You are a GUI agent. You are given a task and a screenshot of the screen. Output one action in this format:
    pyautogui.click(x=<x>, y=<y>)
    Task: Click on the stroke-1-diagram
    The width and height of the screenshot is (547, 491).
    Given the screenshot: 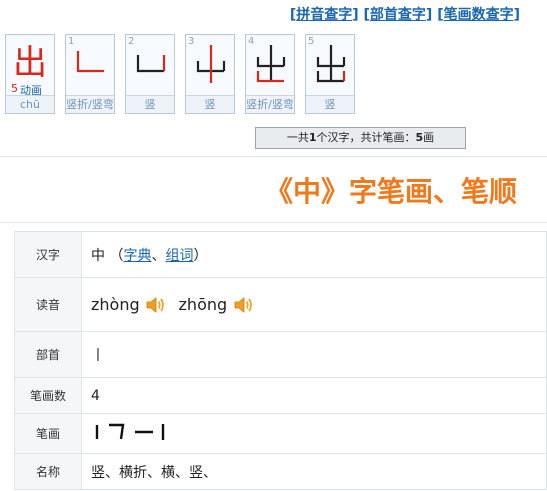 What is the action you would take?
    pyautogui.click(x=90, y=62)
    